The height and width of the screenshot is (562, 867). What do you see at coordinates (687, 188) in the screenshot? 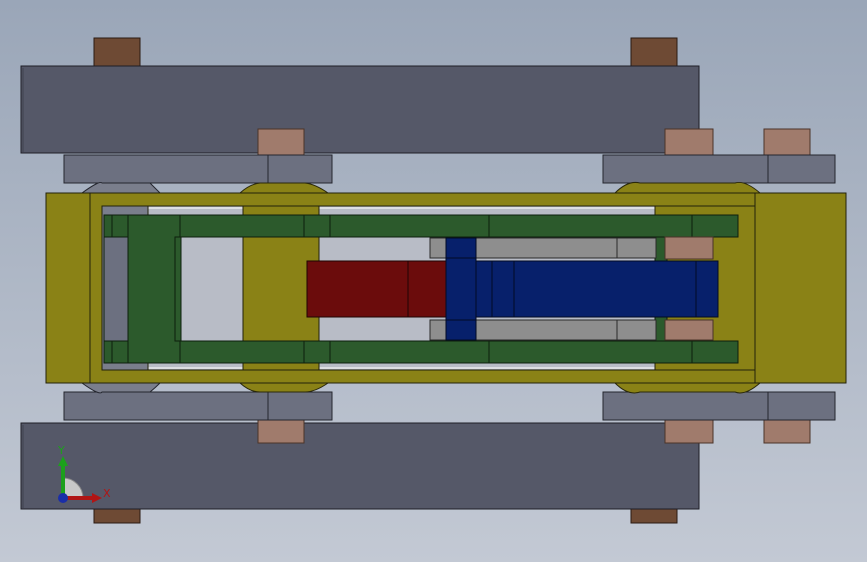
I see `lug-top-right` at bounding box center [687, 188].